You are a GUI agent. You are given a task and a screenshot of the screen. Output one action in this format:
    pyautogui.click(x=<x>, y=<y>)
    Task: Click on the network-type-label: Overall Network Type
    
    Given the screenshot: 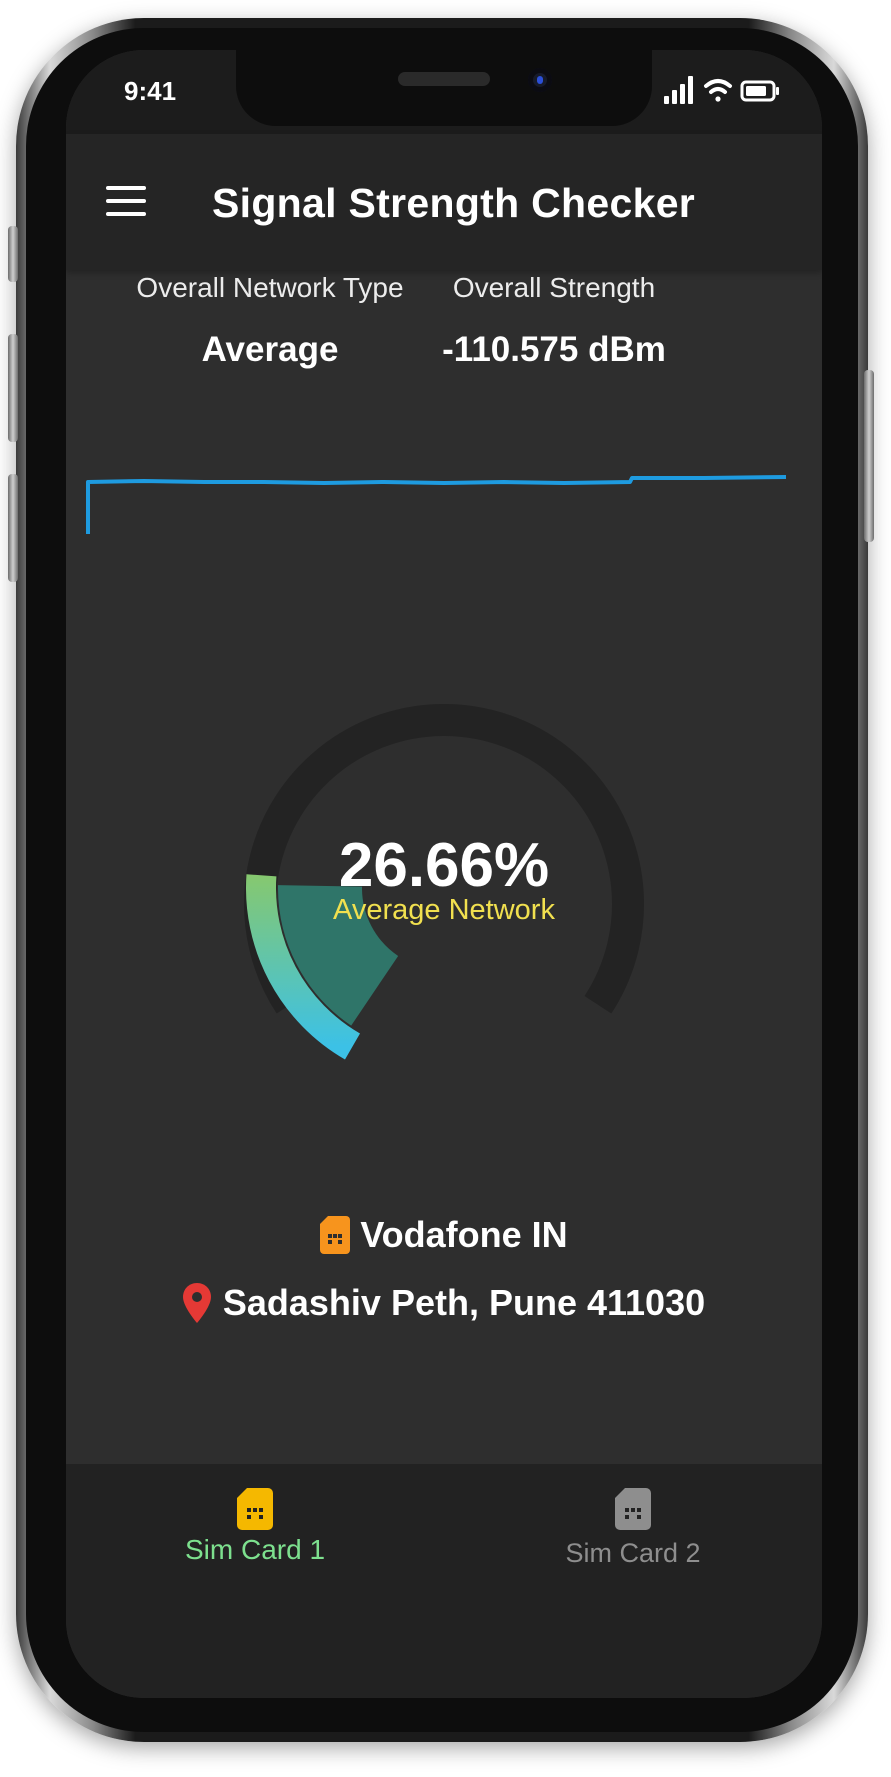 What is the action you would take?
    pyautogui.click(x=270, y=287)
    